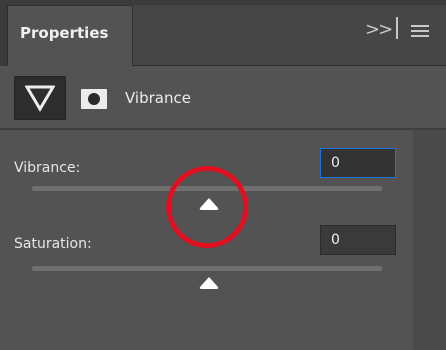 This screenshot has height=350, width=446. Describe the element at coordinates (207, 268) in the screenshot. I see `saturation-slider-track` at that location.